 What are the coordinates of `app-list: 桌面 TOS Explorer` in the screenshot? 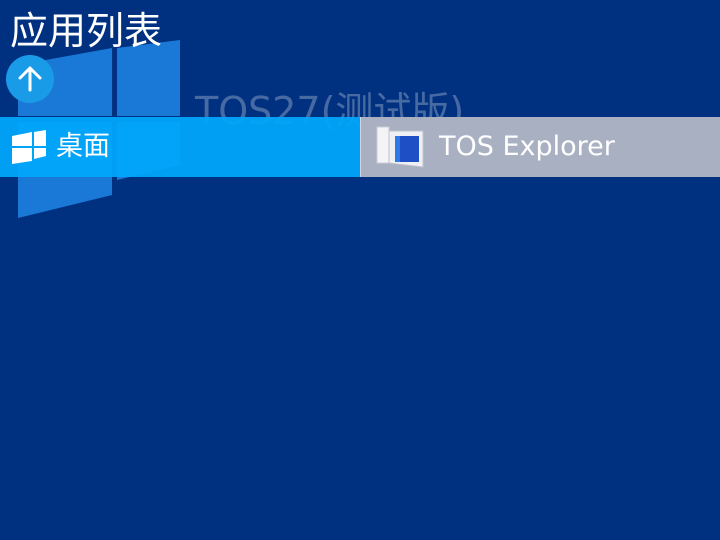 It's located at (360, 147).